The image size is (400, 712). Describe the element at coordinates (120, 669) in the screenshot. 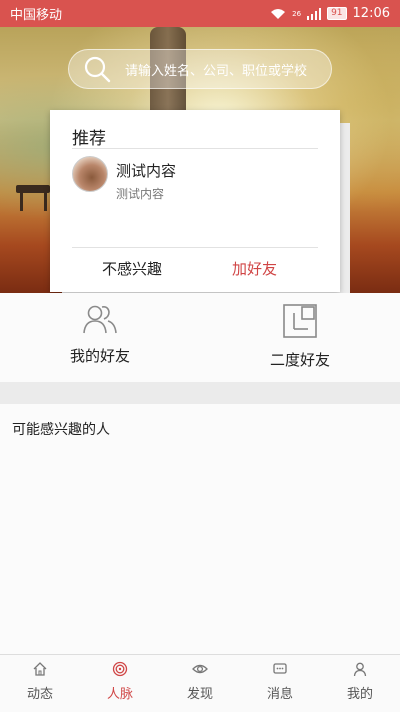

I see `connections-icon` at that location.